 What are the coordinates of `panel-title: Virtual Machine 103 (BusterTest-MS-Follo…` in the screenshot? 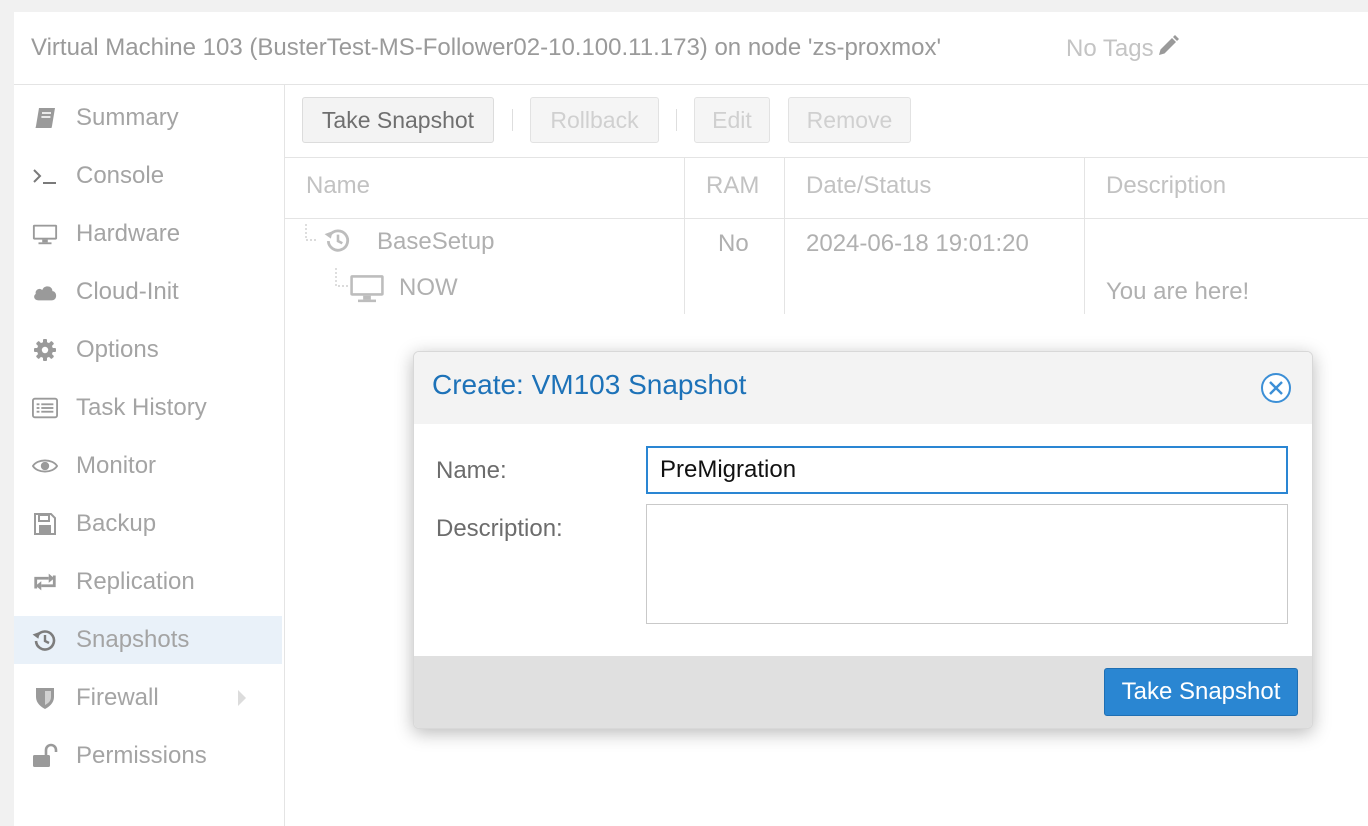 It's located at (486, 47).